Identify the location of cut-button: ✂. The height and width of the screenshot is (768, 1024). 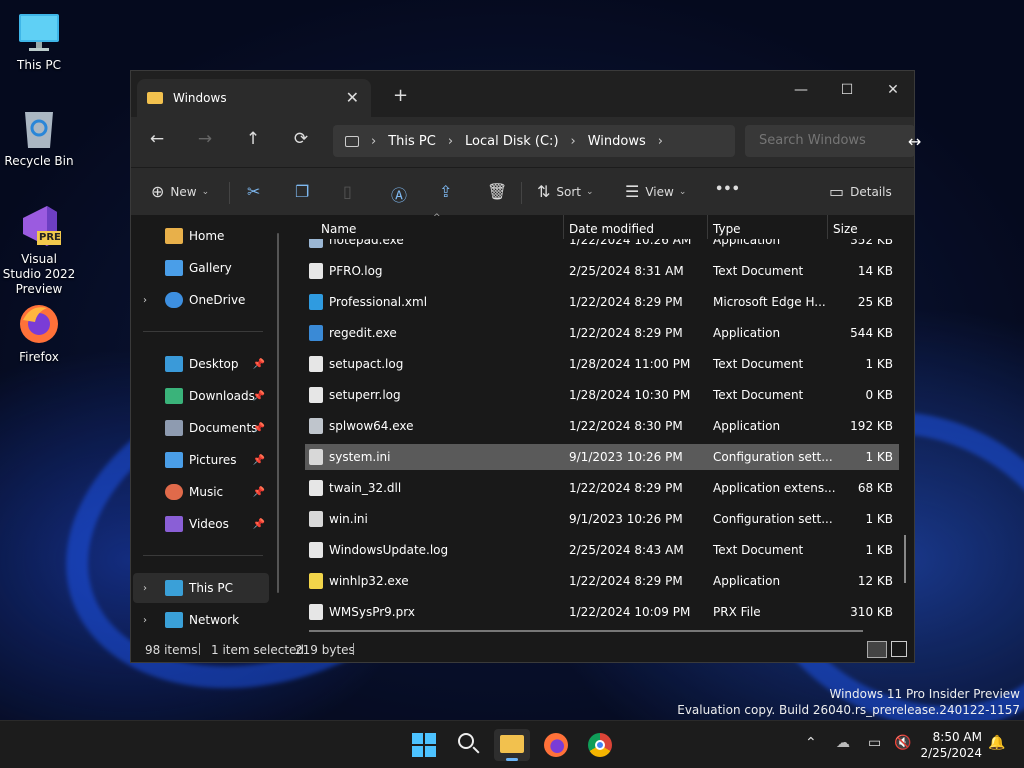
(256, 191).